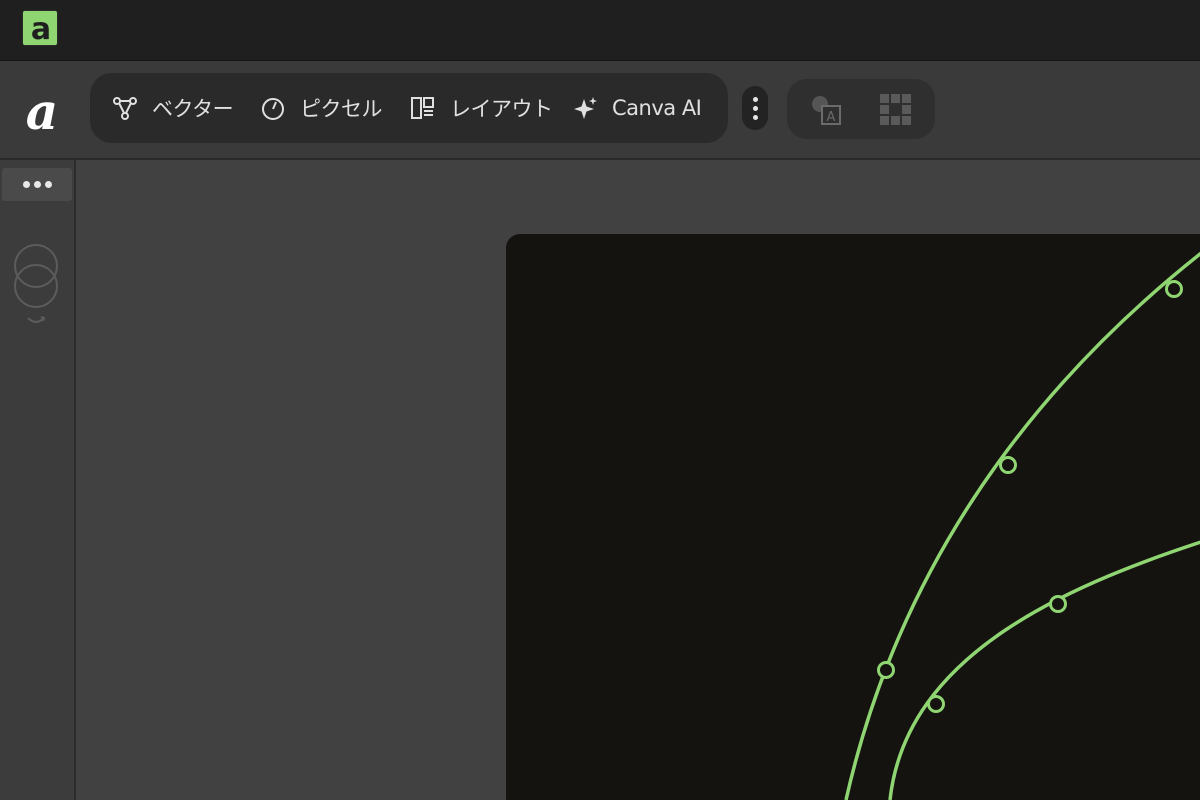 This screenshot has width=1200, height=800. What do you see at coordinates (585, 108) in the screenshot?
I see `sparkle-icon` at bounding box center [585, 108].